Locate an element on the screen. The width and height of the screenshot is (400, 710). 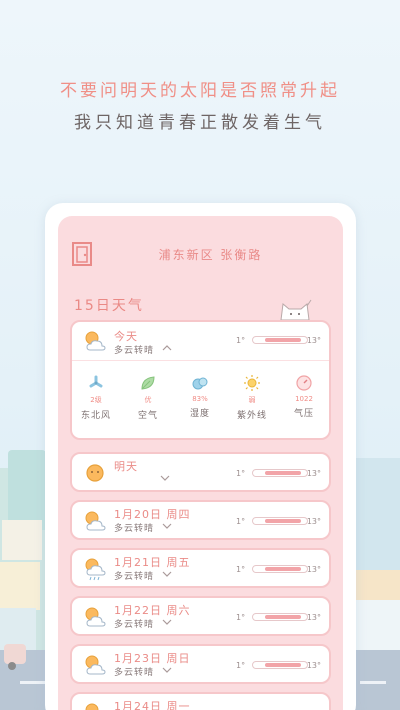
day-name: 1月24日 周一 is located at coordinates (152, 705).